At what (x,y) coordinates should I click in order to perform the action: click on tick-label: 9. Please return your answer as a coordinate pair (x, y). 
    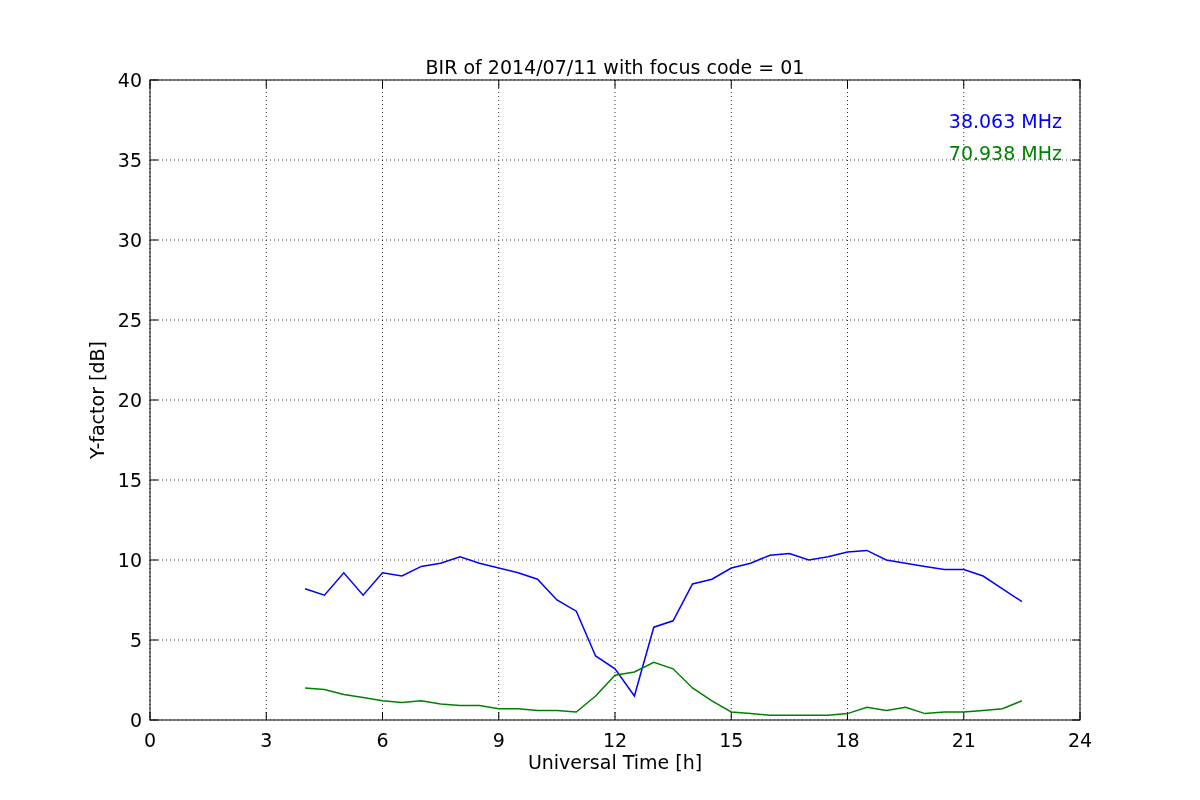
    Looking at the image, I should click on (498, 740).